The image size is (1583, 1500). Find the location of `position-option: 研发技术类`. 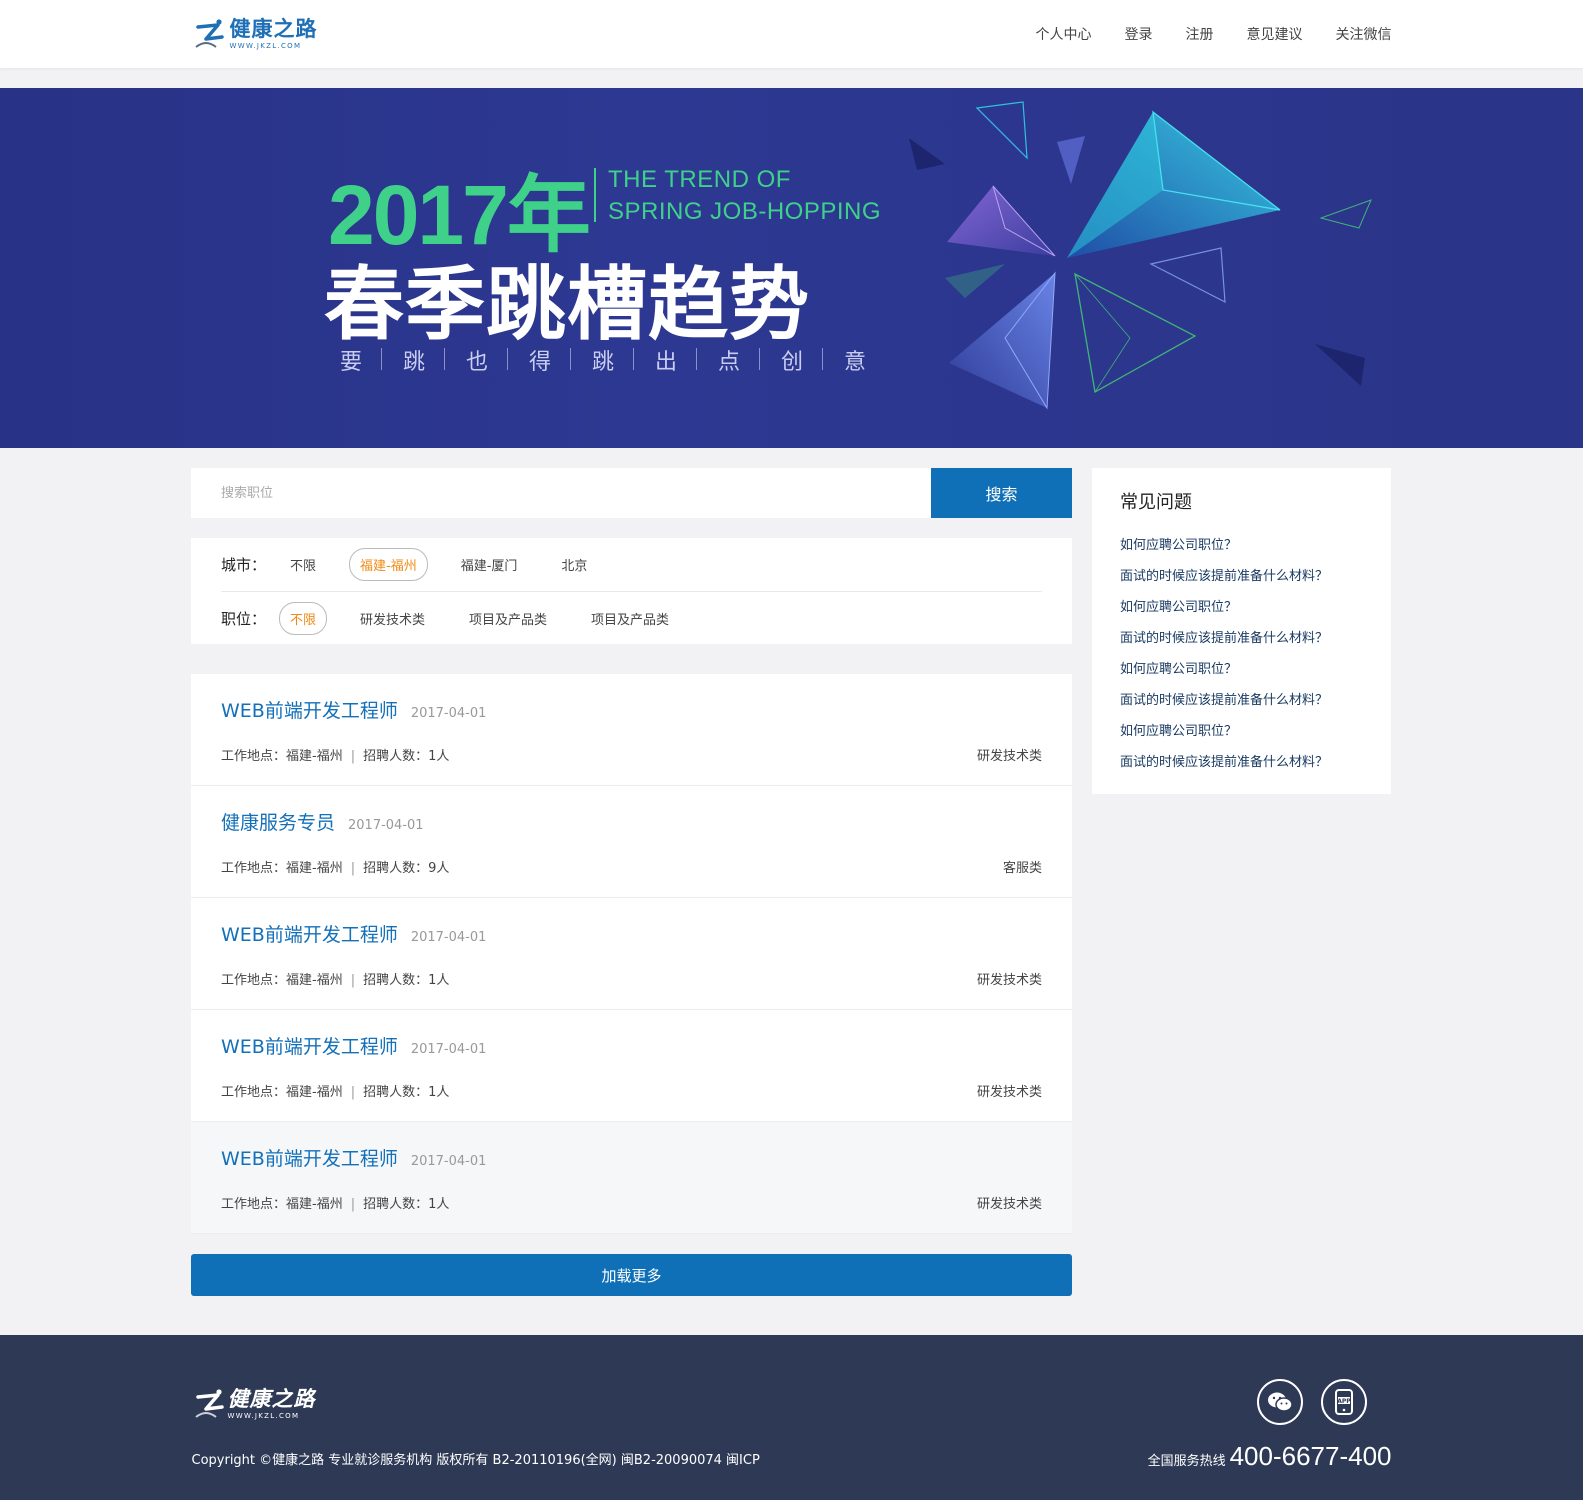

position-option: 研发技术类 is located at coordinates (392, 618).